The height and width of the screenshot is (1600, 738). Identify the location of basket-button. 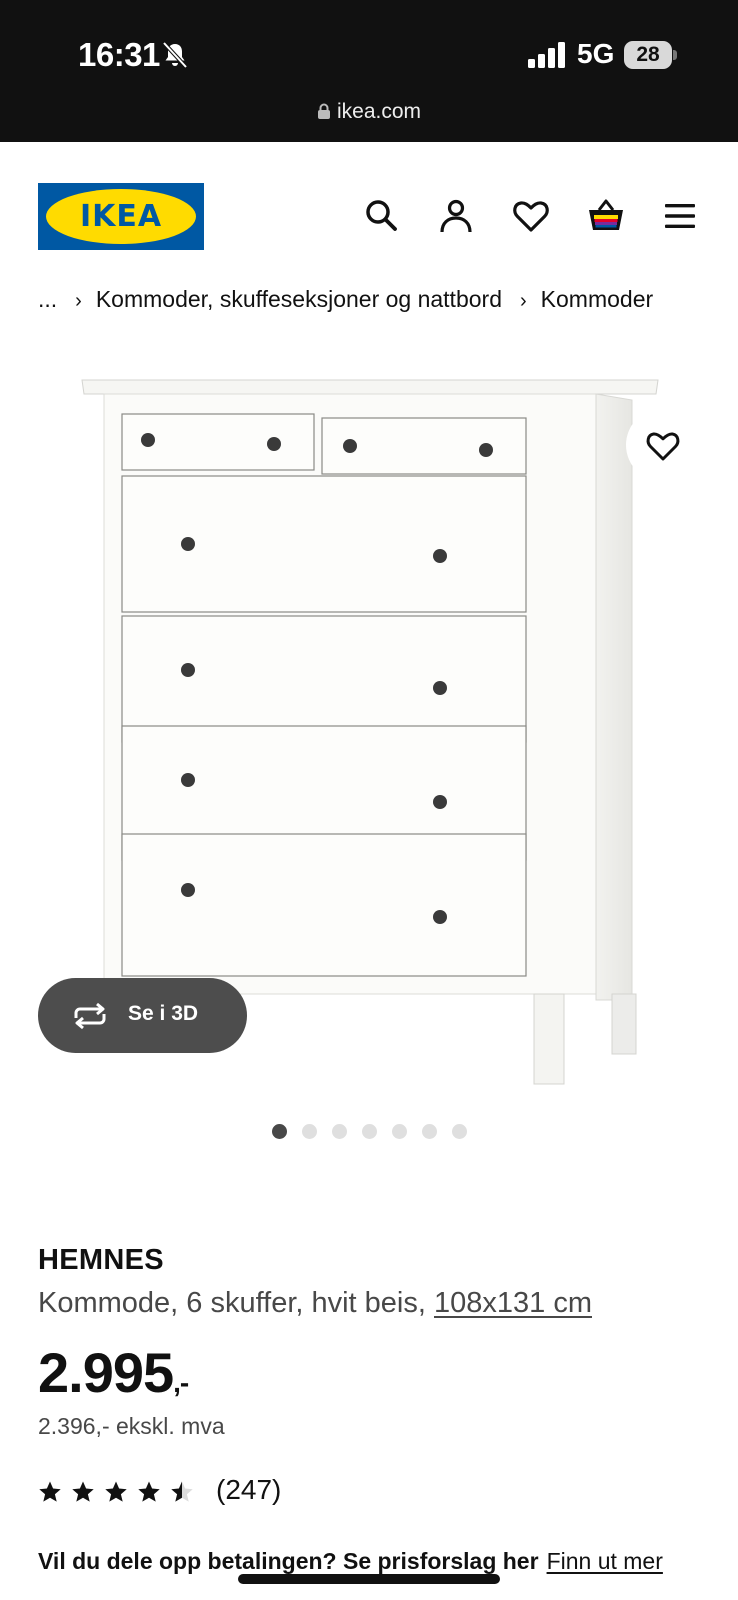
(606, 216).